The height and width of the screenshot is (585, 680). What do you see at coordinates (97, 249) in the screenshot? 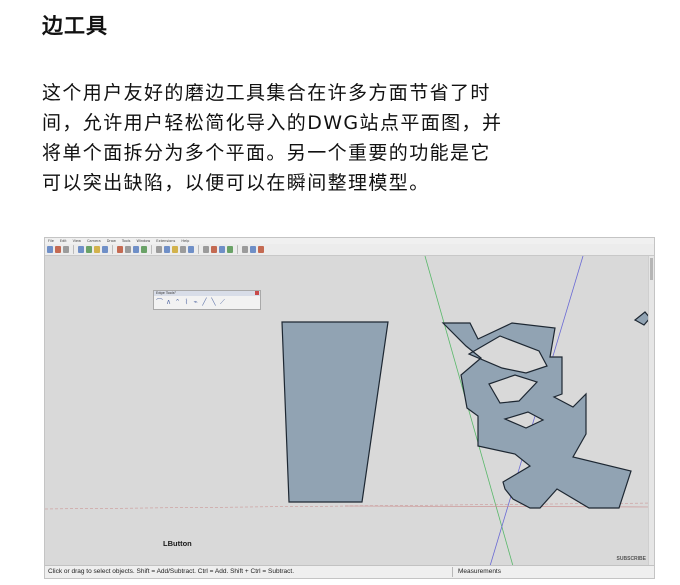
I see `paint-icon` at bounding box center [97, 249].